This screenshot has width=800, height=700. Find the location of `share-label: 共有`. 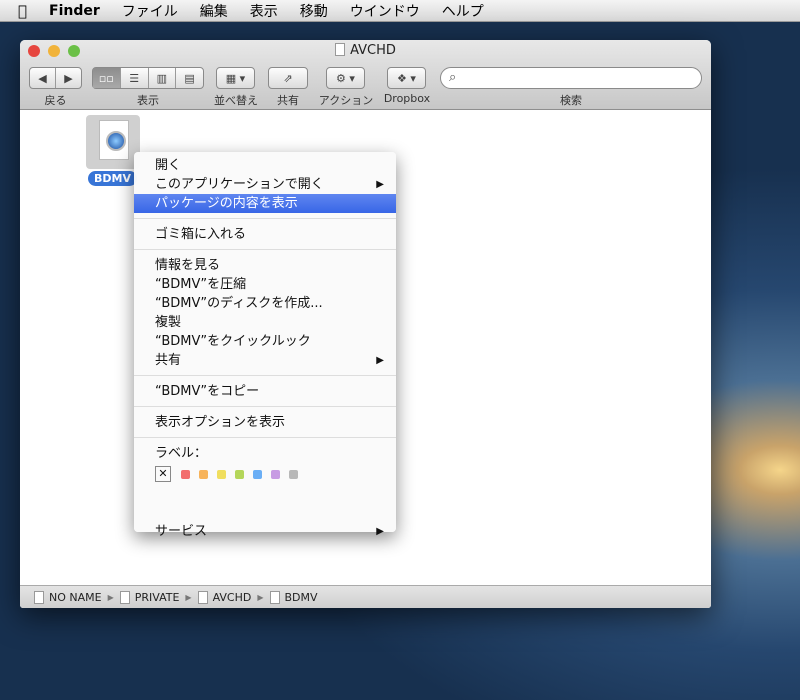

share-label: 共有 is located at coordinates (288, 100).